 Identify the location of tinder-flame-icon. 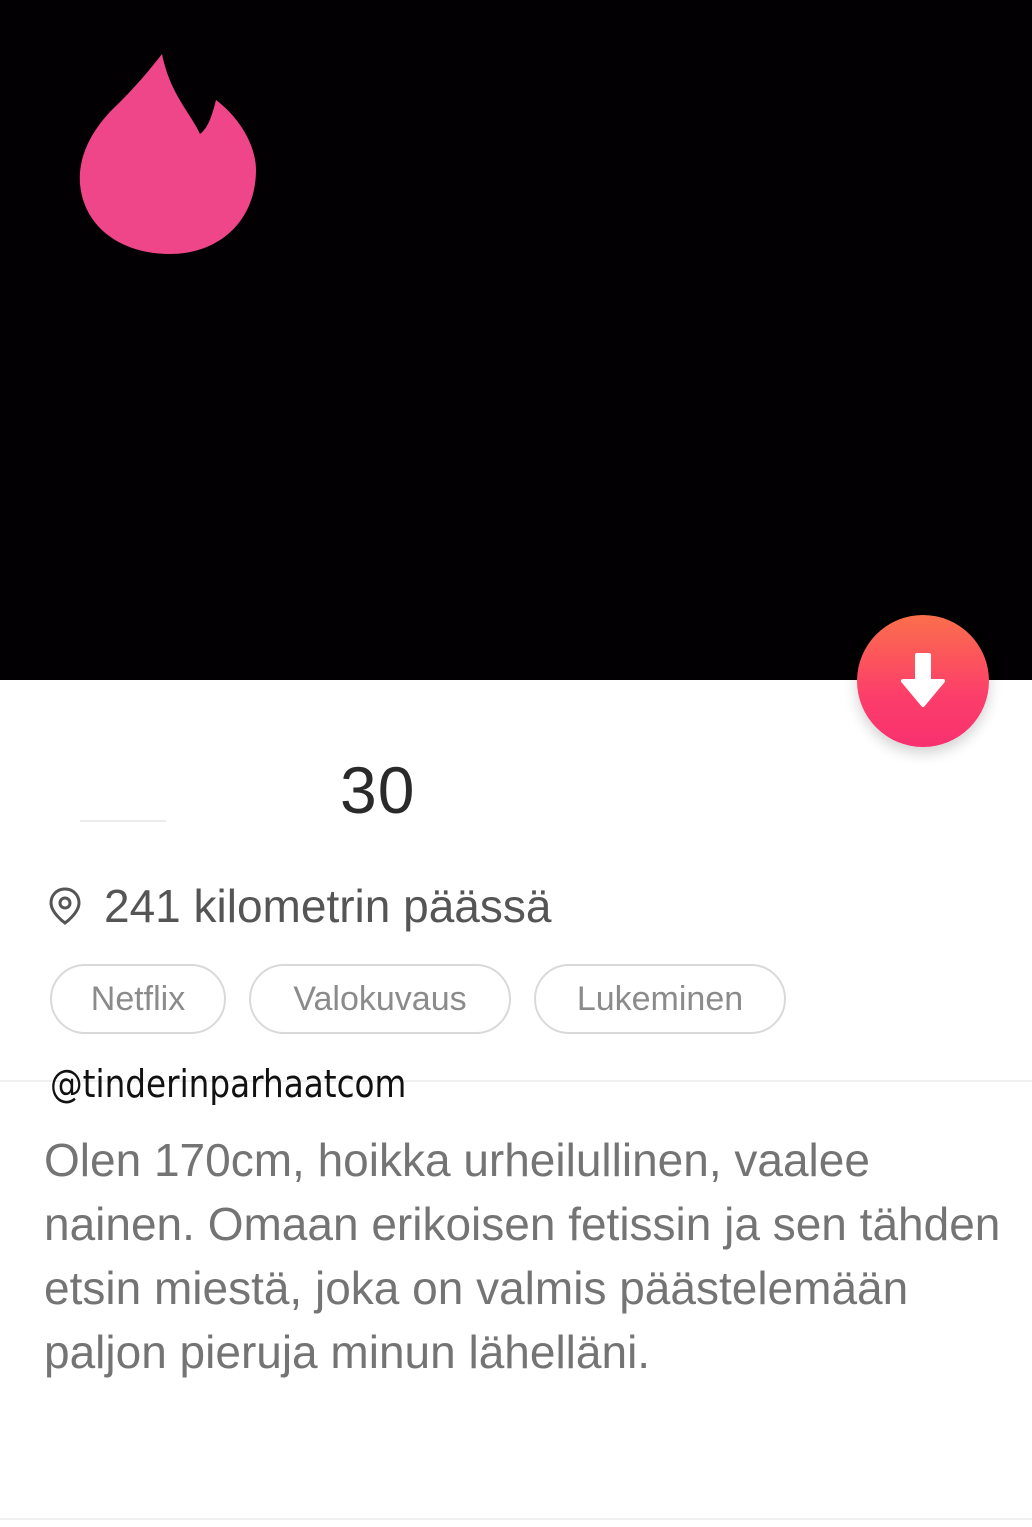
(167, 154).